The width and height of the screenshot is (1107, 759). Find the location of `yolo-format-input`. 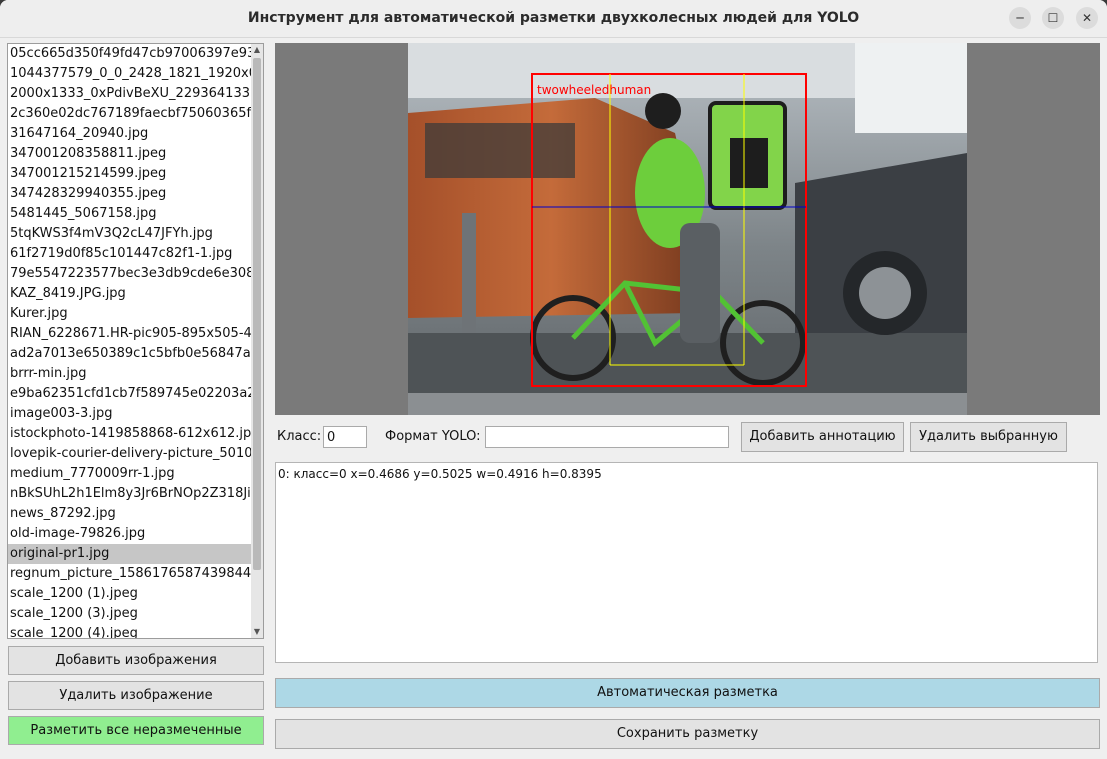

yolo-format-input is located at coordinates (607, 437).